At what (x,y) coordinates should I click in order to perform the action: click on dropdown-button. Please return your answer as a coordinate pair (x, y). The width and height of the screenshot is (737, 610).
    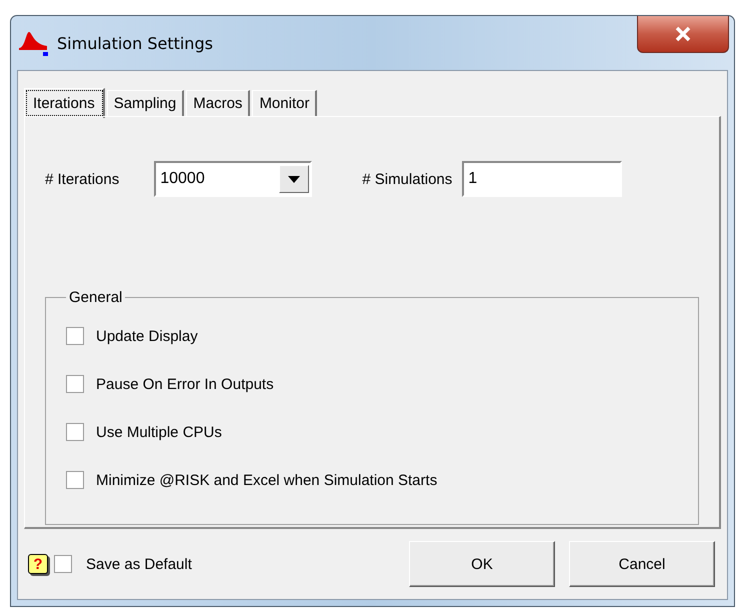
    Looking at the image, I should click on (294, 179).